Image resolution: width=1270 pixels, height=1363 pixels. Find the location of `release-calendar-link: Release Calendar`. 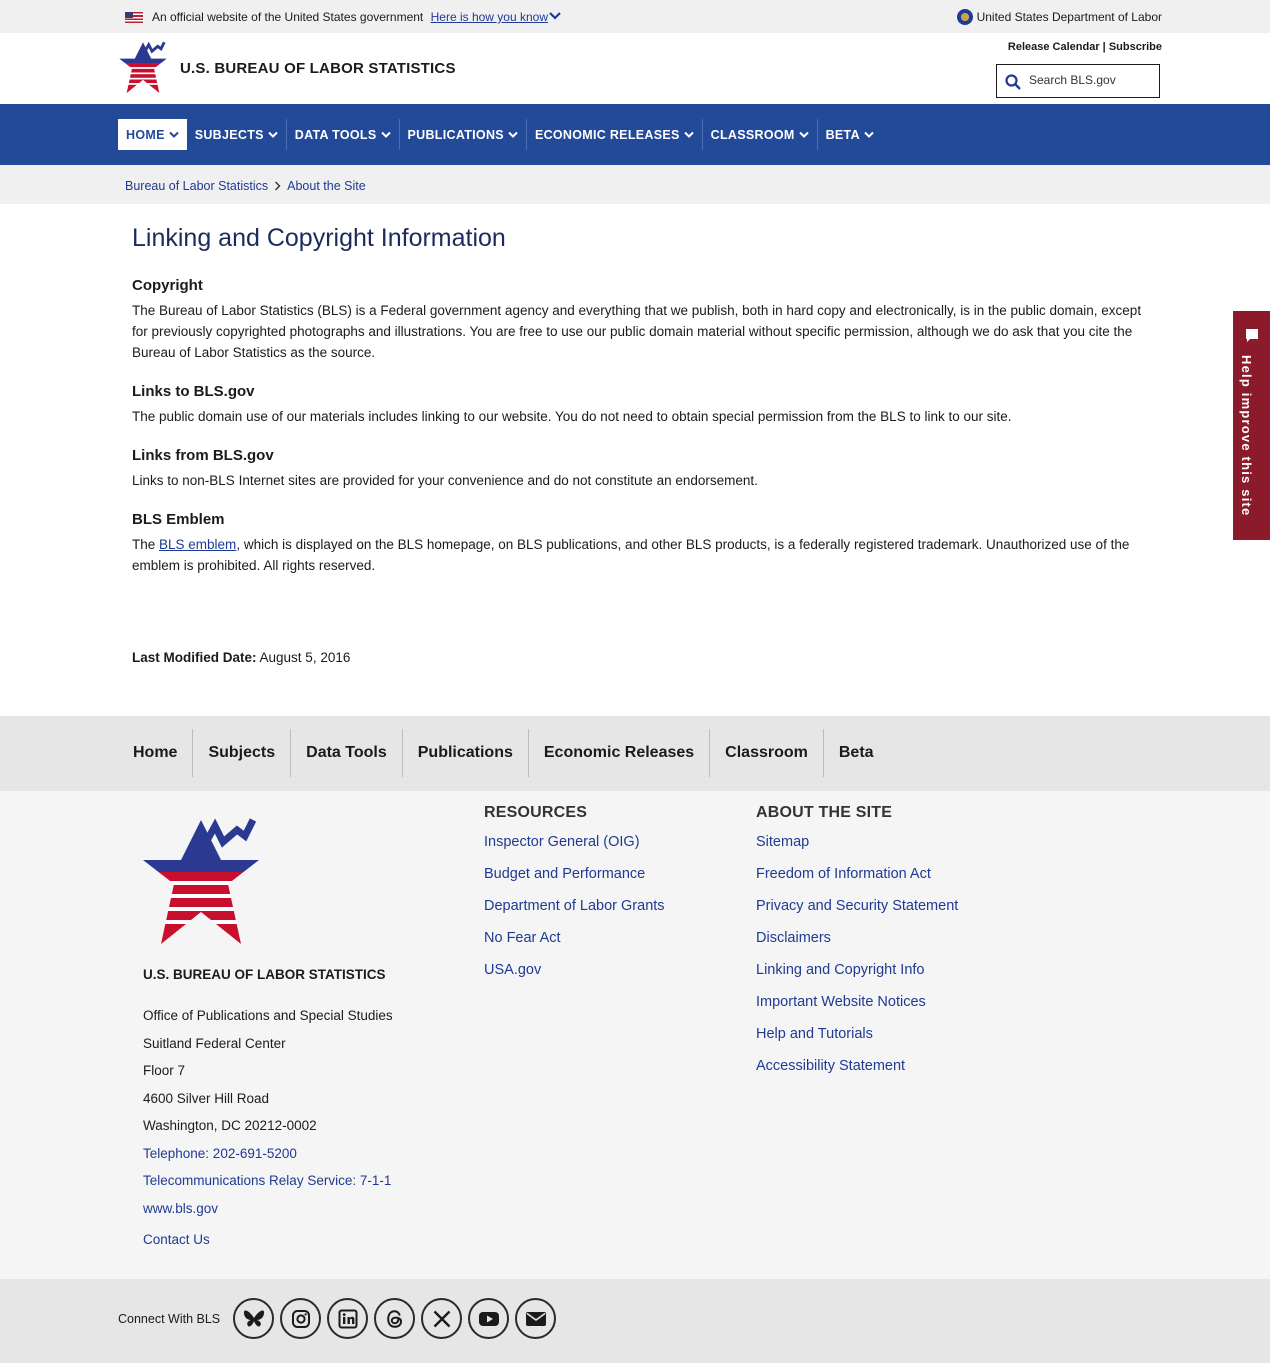

release-calendar-link: Release Calendar is located at coordinates (1054, 47).